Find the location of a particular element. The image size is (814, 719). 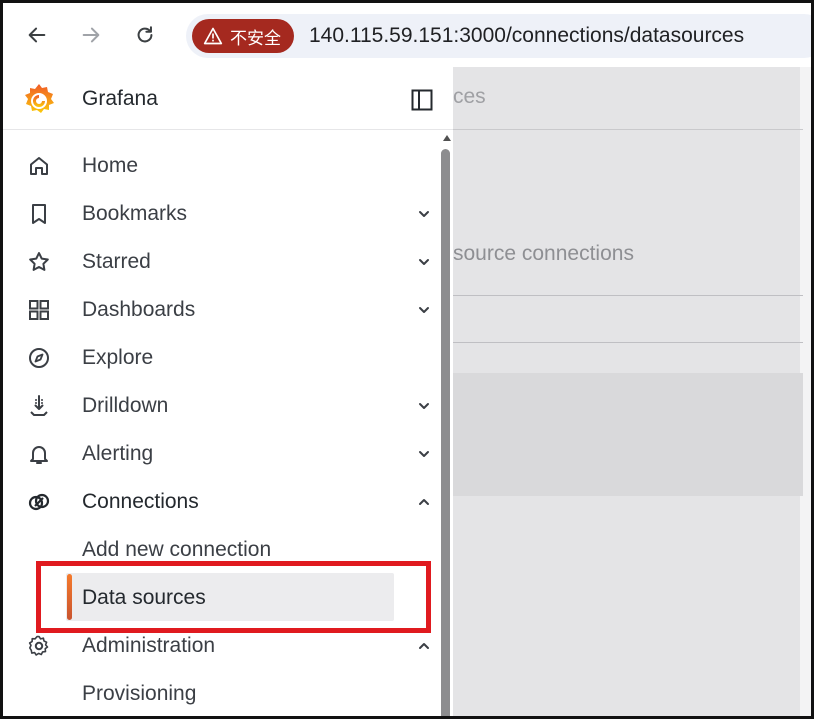

apps-icon is located at coordinates (39, 310).